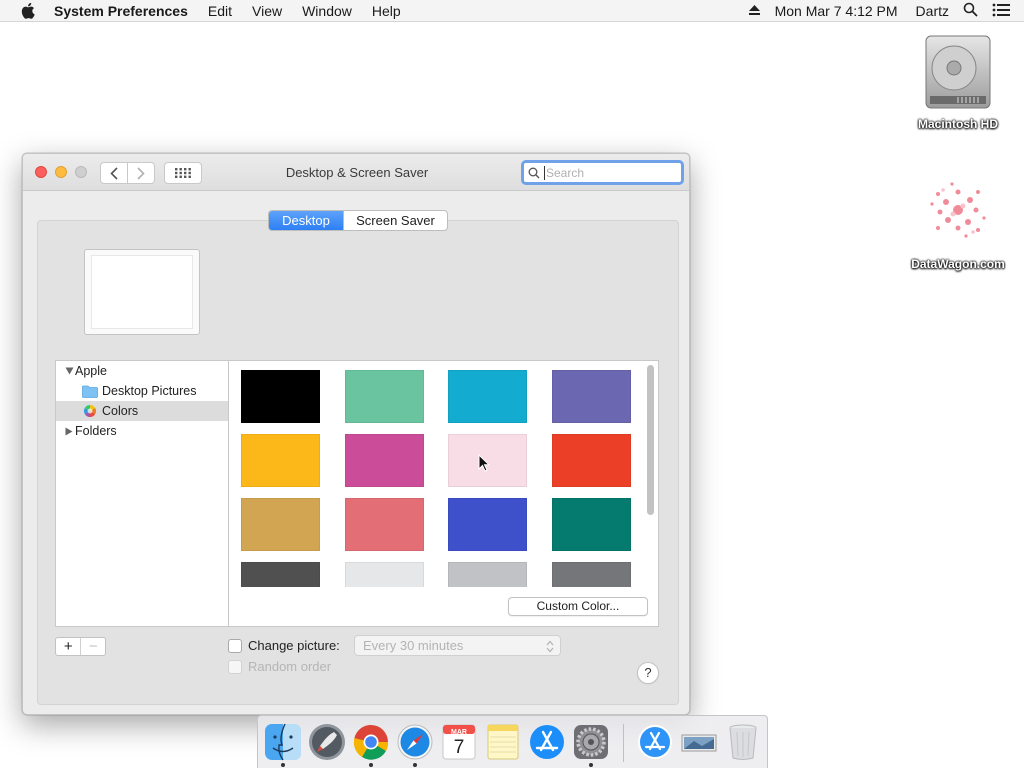  What do you see at coordinates (415, 744) in the screenshot?
I see `dock-item-safari` at bounding box center [415, 744].